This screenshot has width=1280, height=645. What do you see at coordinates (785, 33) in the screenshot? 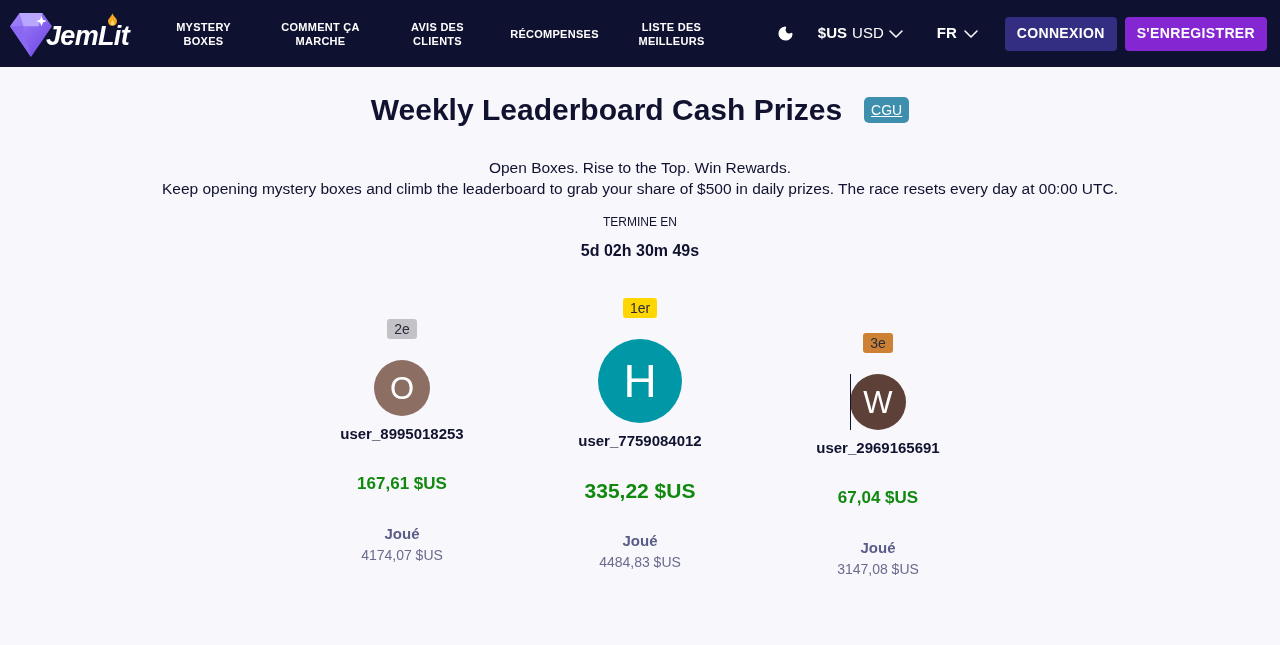
I see `moon-icon` at bounding box center [785, 33].